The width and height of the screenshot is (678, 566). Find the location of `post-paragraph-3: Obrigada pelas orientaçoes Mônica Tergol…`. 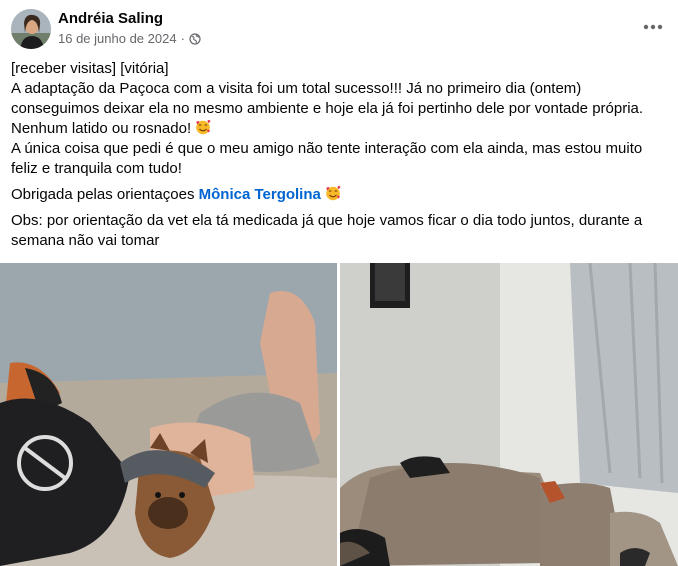

post-paragraph-3: Obrigada pelas orientaçoes Mônica Tergol… is located at coordinates (336, 195).